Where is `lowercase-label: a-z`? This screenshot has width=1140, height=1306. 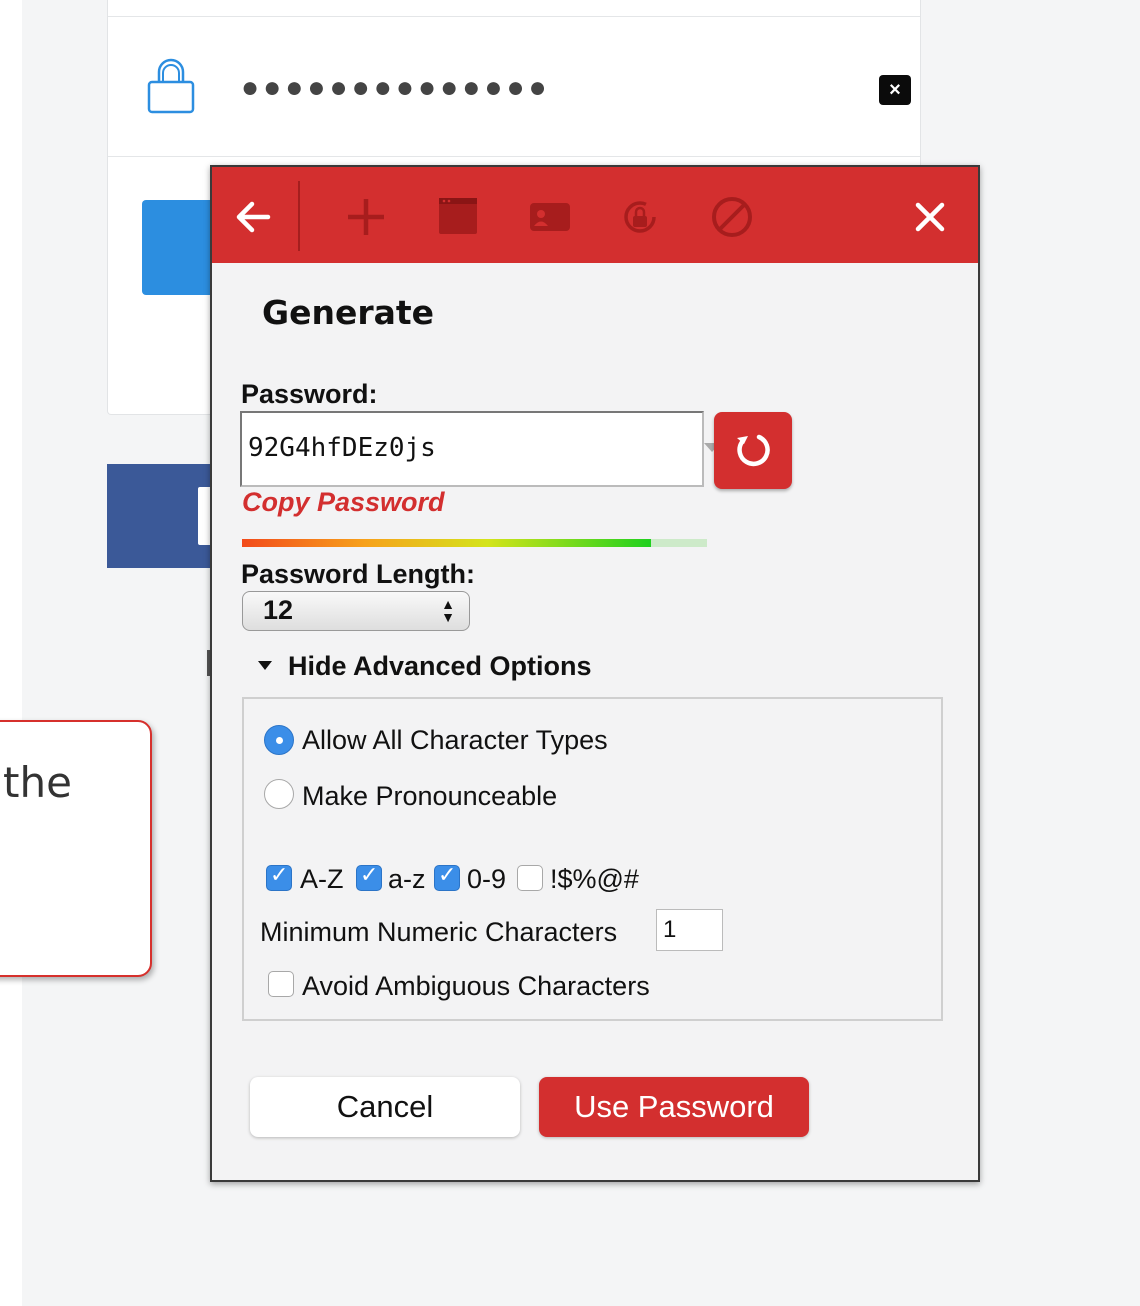
lowercase-label: a-z is located at coordinates (407, 879).